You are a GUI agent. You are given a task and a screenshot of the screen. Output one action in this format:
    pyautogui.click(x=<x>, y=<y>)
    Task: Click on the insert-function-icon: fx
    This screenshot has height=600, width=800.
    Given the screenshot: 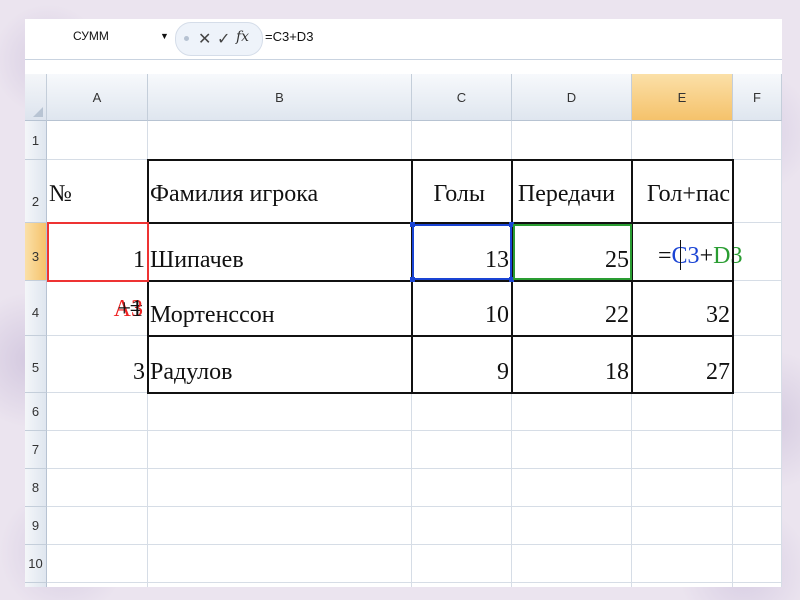 What is the action you would take?
    pyautogui.click(x=242, y=37)
    